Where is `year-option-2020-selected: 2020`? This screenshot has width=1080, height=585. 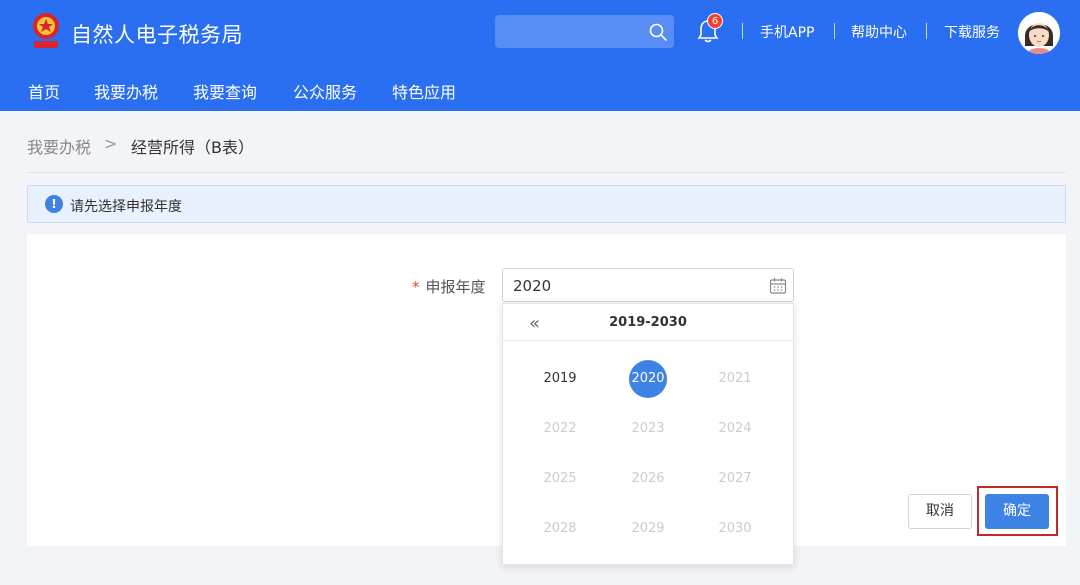
year-option-2020-selected: 2020 is located at coordinates (648, 379).